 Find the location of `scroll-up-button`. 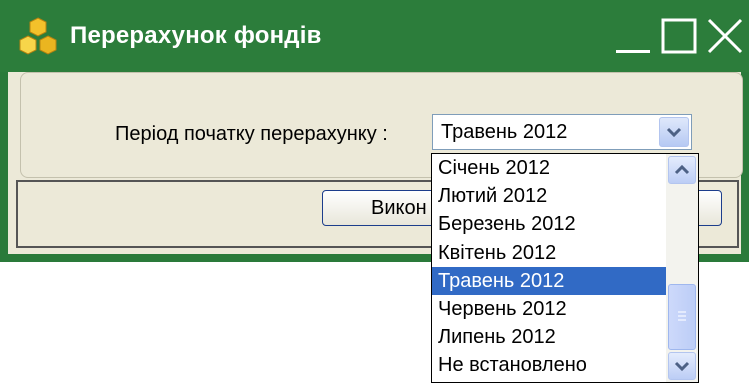

scroll-up-button is located at coordinates (682, 170).